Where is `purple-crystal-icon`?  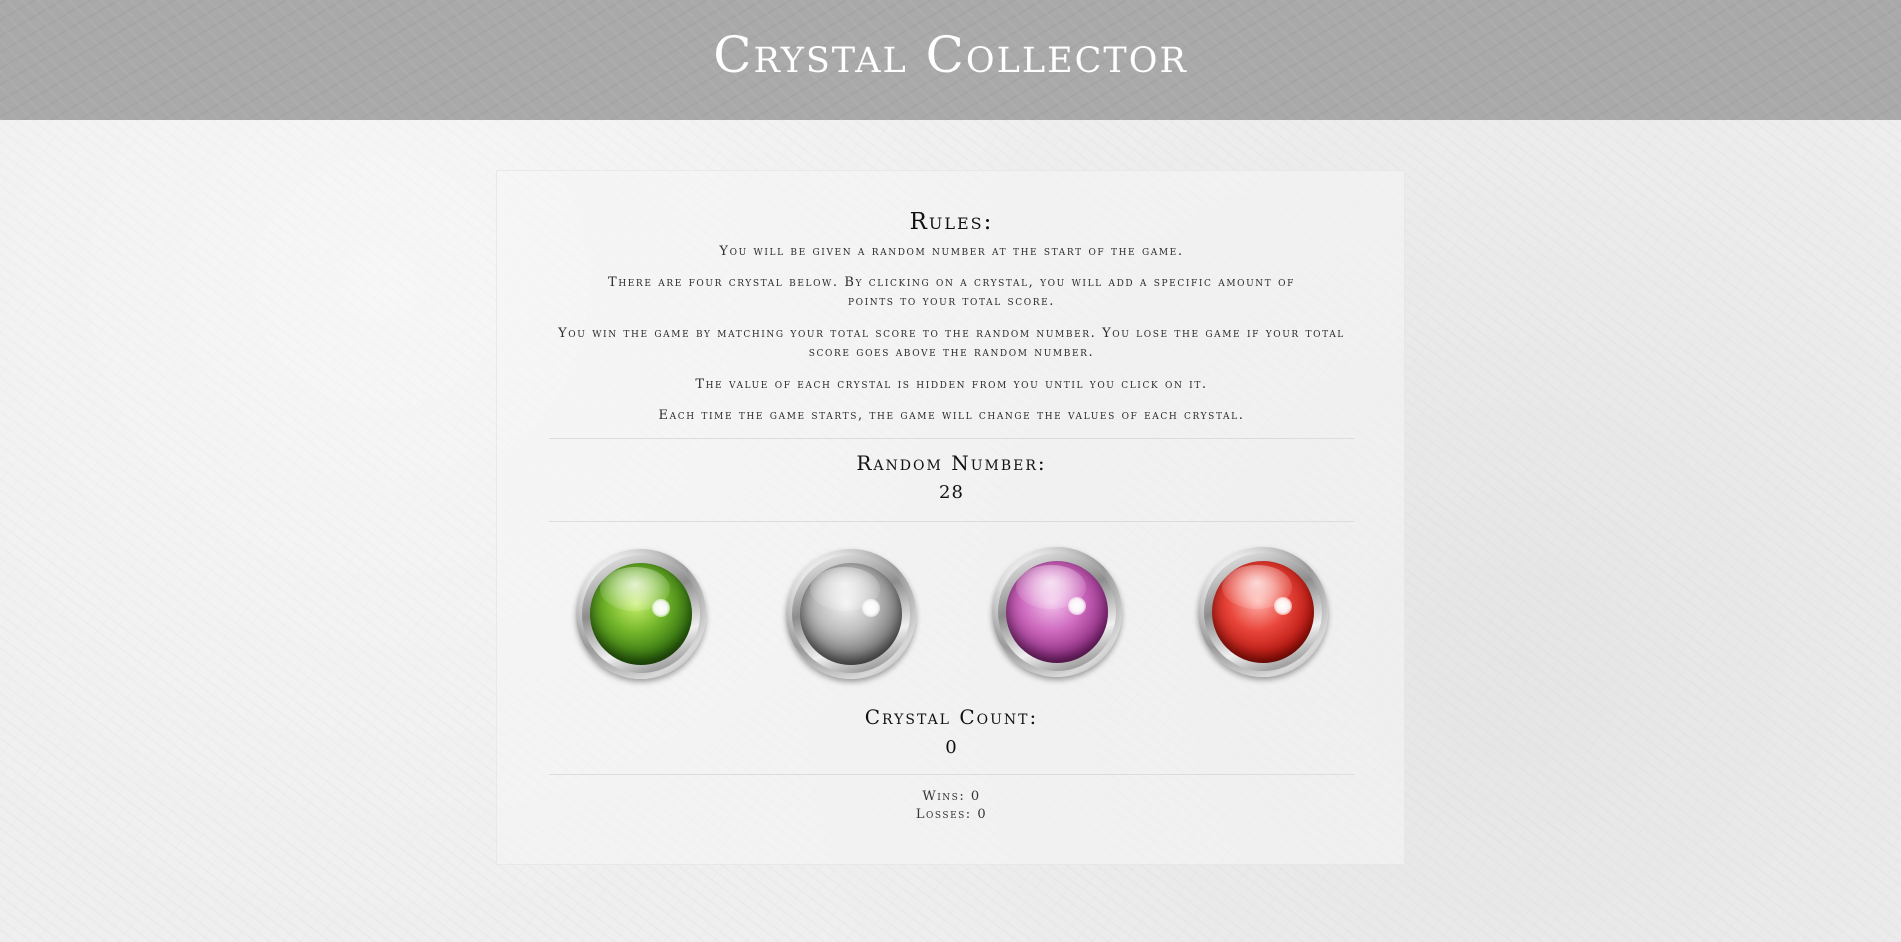
purple-crystal-icon is located at coordinates (1057, 612).